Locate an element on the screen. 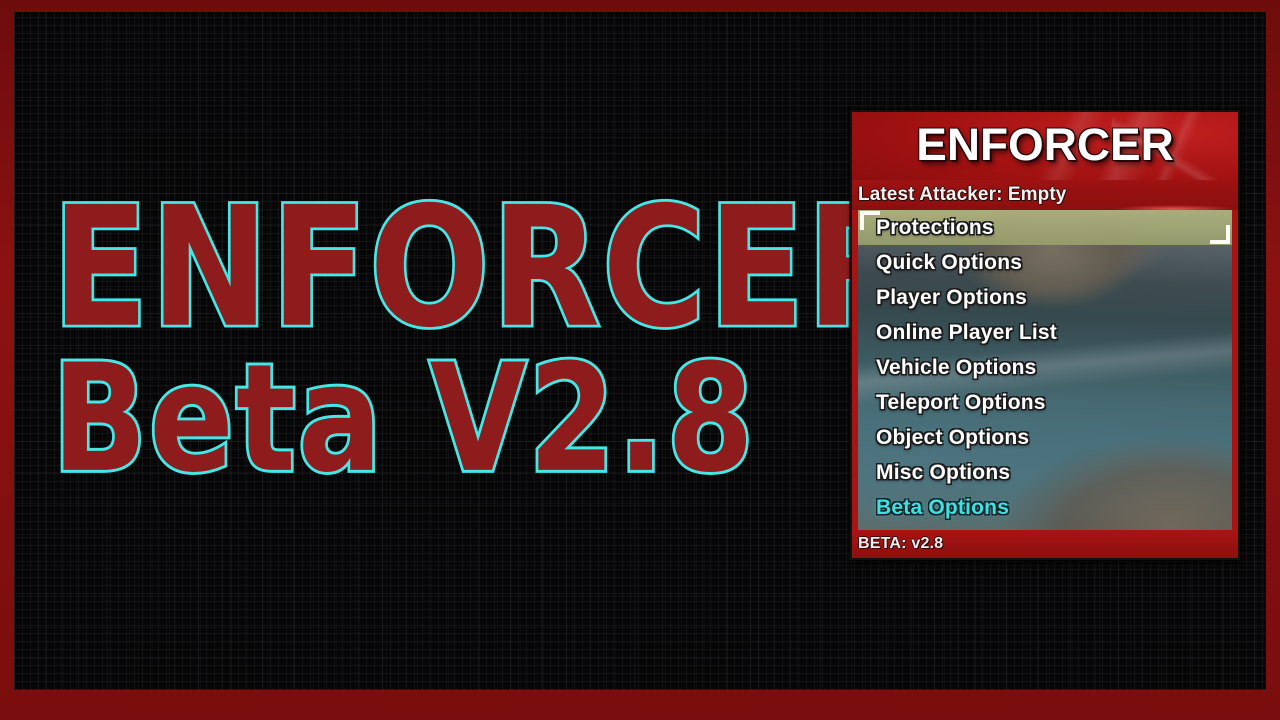 This screenshot has height=720, width=1280. menu-option-label: Quick Options is located at coordinates (949, 262).